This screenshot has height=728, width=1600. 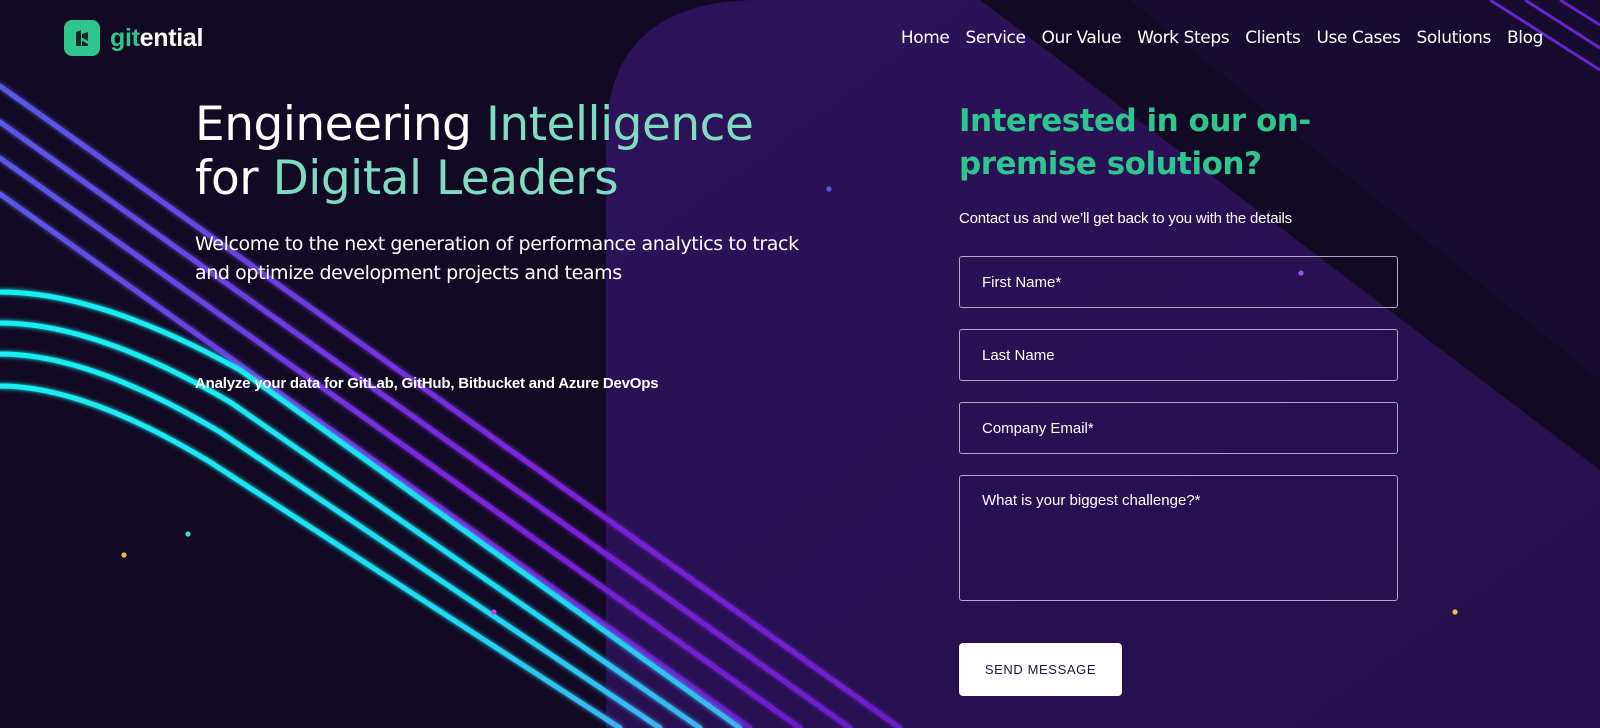 What do you see at coordinates (1178, 428) in the screenshot?
I see `company-email-input` at bounding box center [1178, 428].